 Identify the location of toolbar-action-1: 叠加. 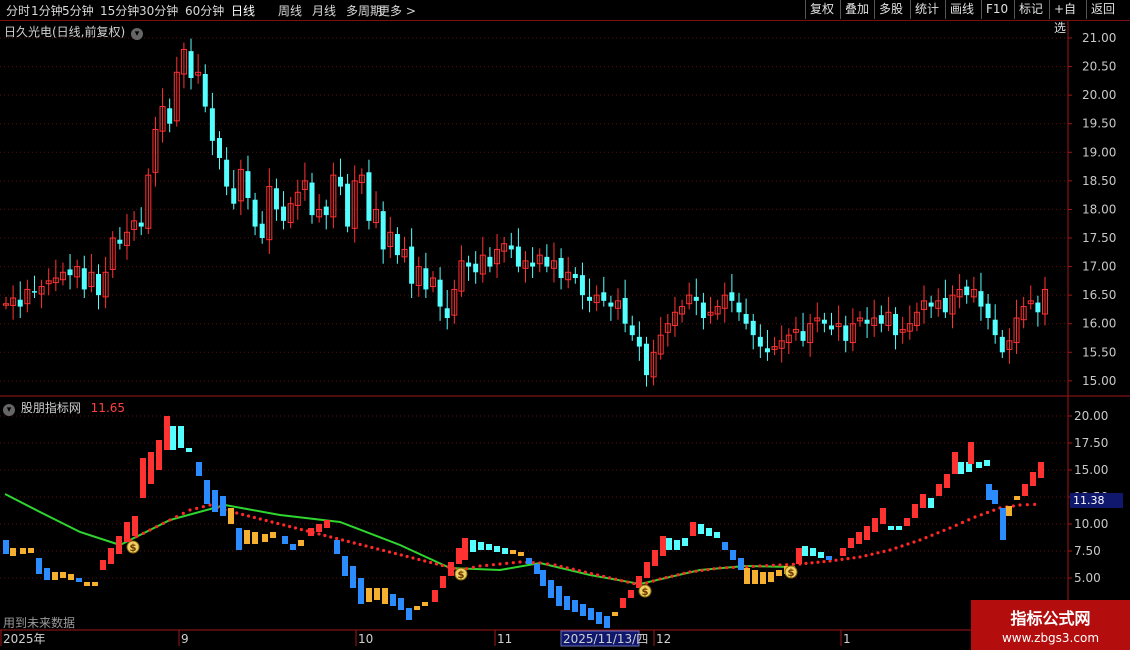
(857, 9).